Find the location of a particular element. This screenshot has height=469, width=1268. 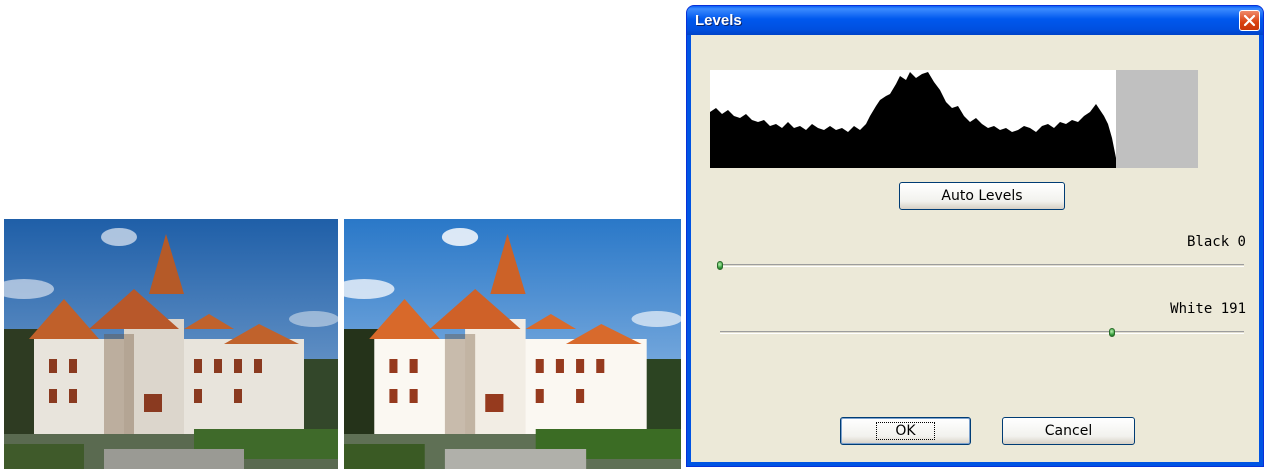

black-level-label: Black 0 is located at coordinates (1216, 242).